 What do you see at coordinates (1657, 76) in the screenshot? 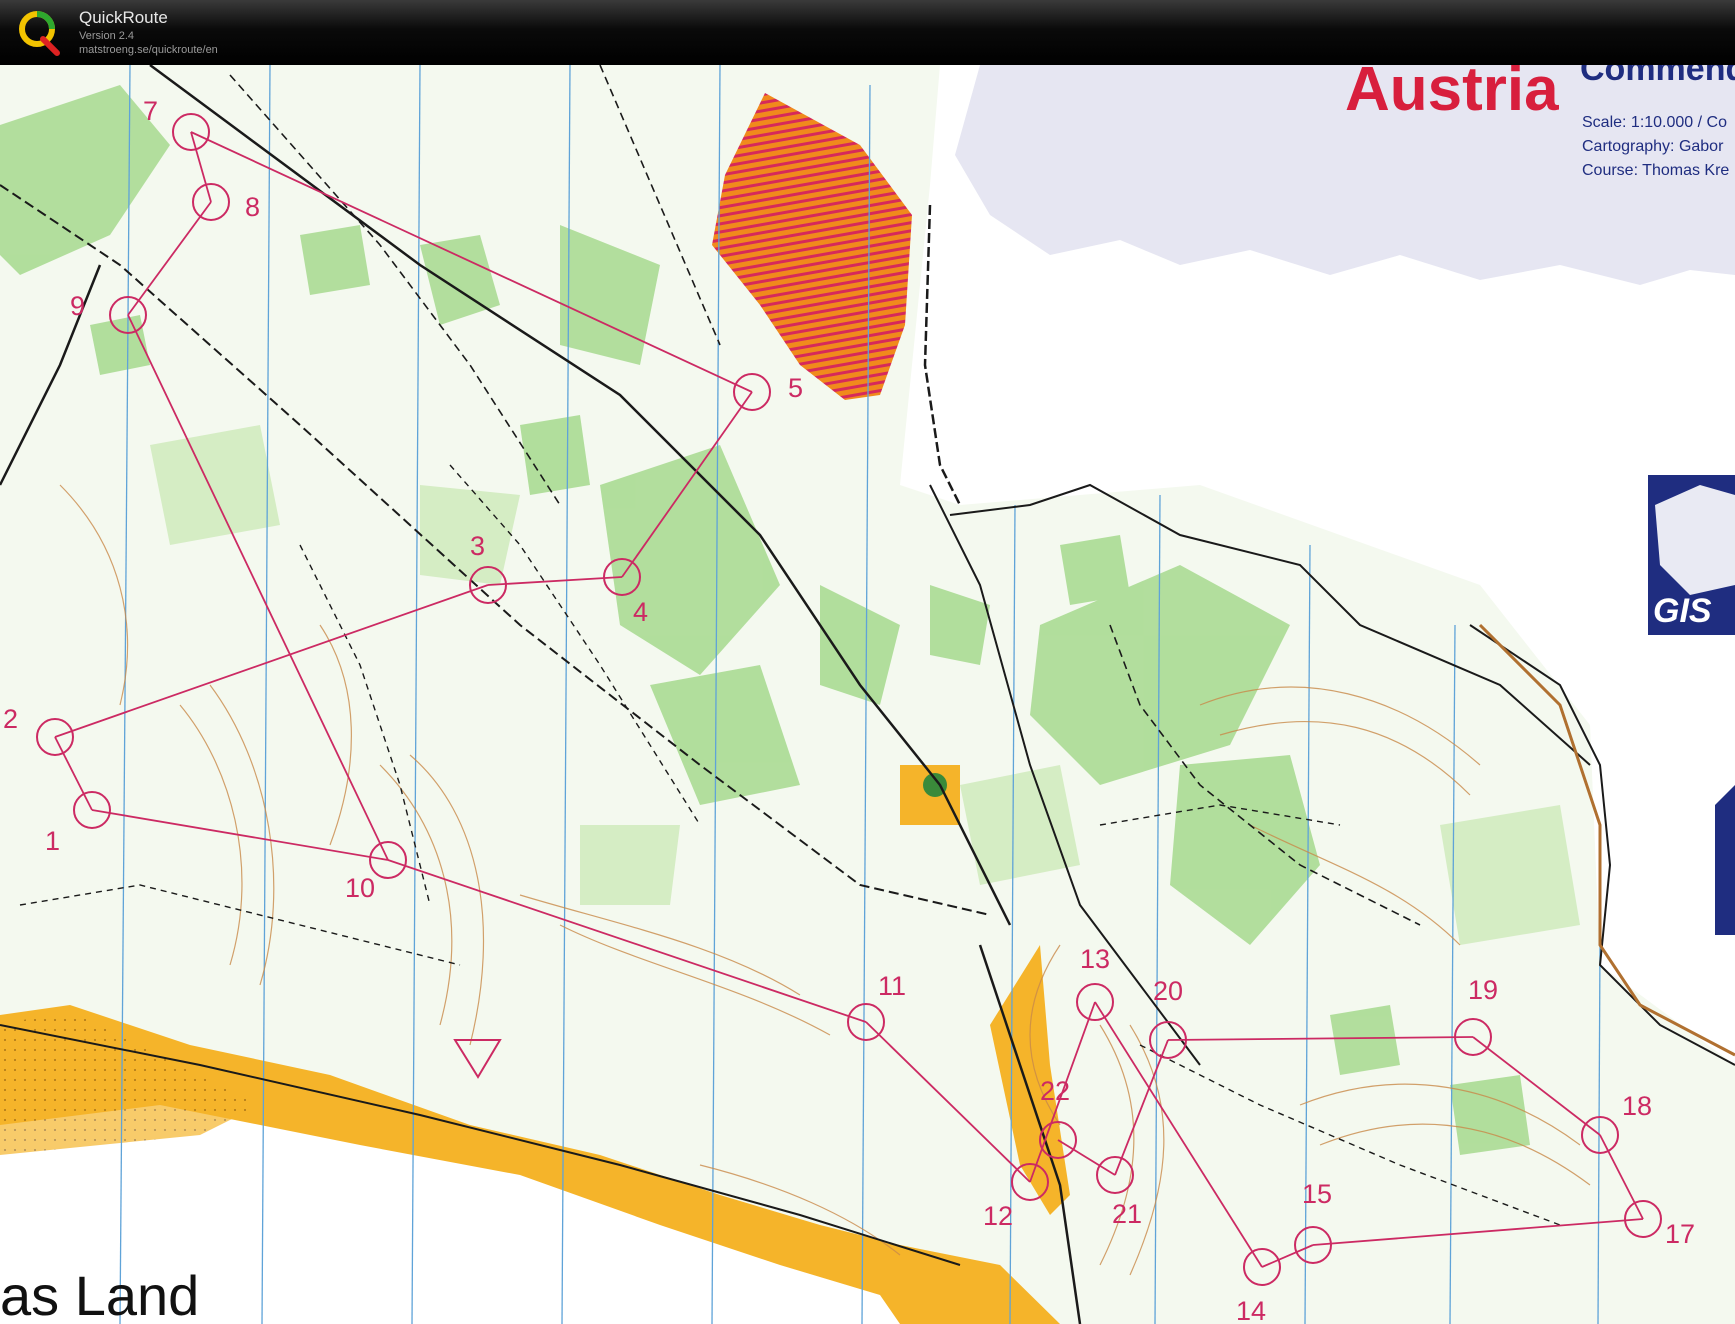
I see `commendation-text: Commende` at bounding box center [1657, 76].